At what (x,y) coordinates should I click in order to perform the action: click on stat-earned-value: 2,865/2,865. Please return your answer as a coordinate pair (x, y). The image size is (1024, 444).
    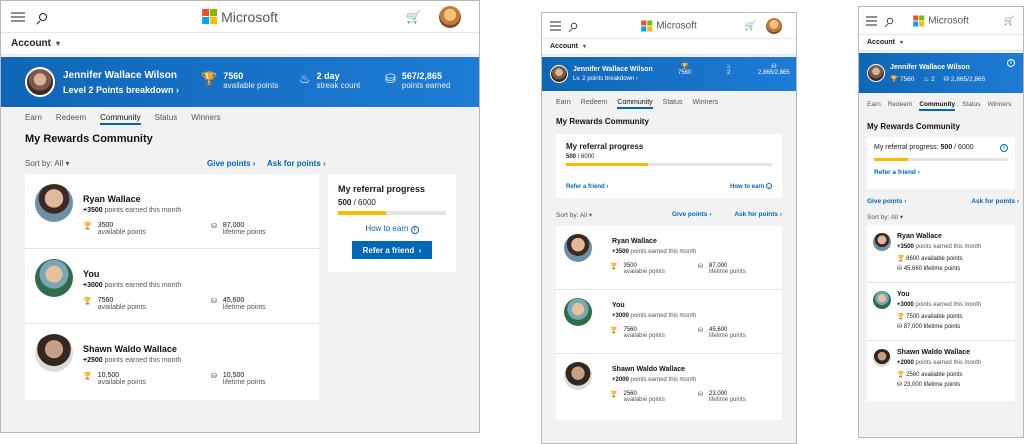
    Looking at the image, I should click on (774, 73).